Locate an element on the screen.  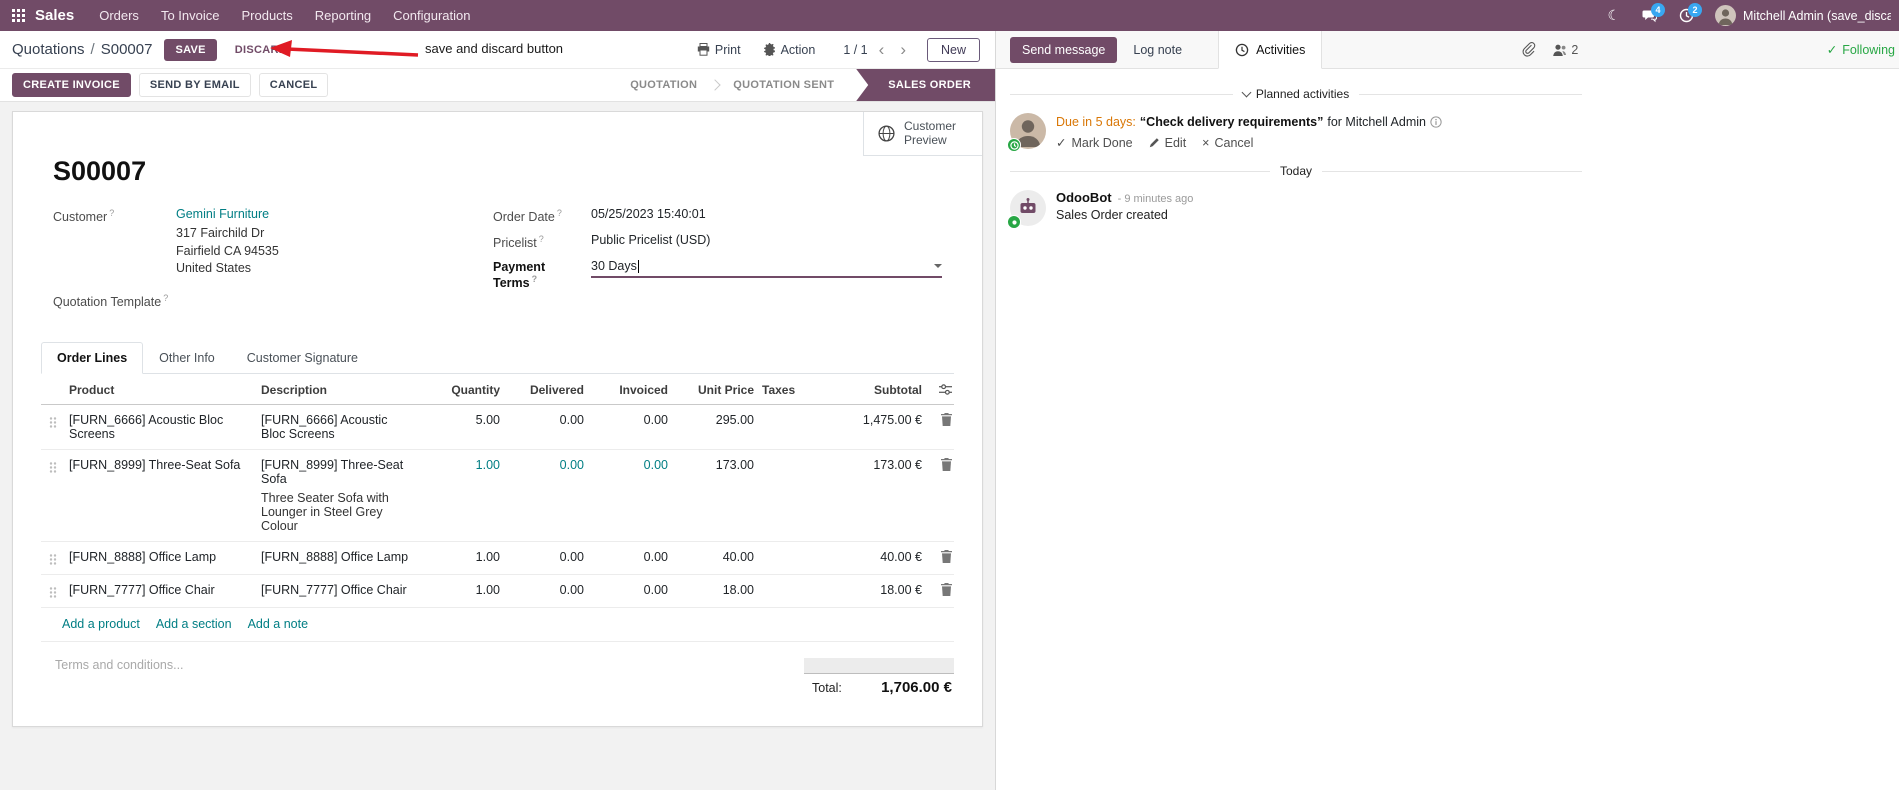
quotation-template-field is located at coordinates (334, 300).